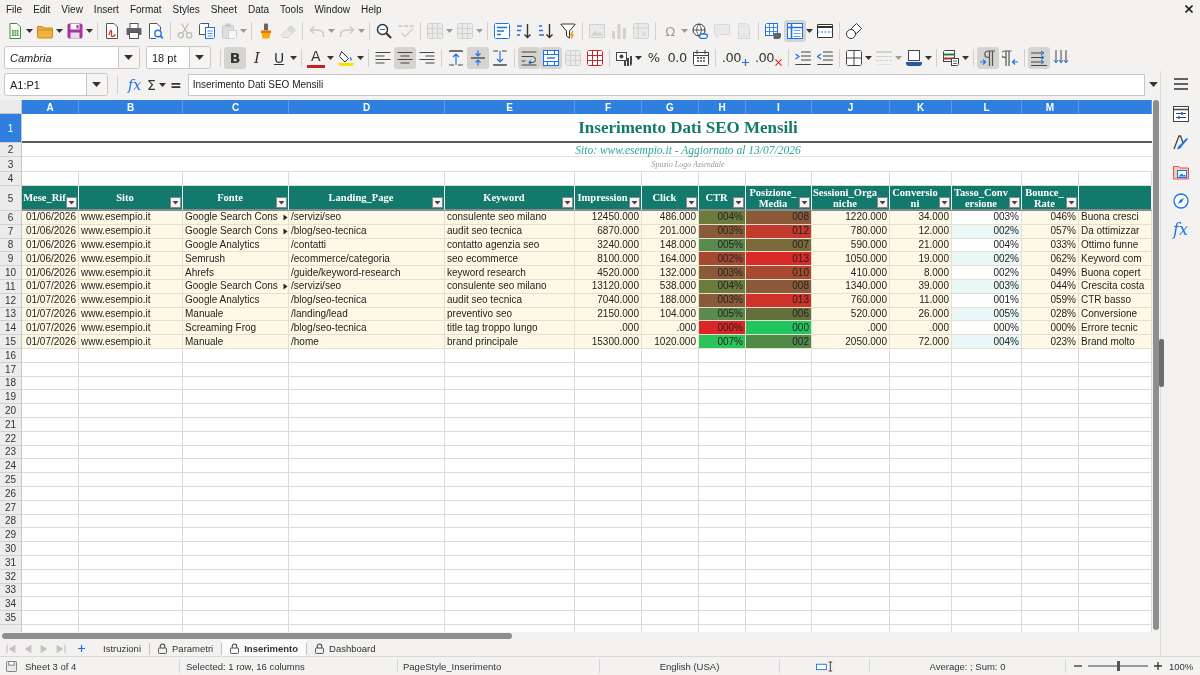  I want to click on sort-descending-icon, so click(546, 31).